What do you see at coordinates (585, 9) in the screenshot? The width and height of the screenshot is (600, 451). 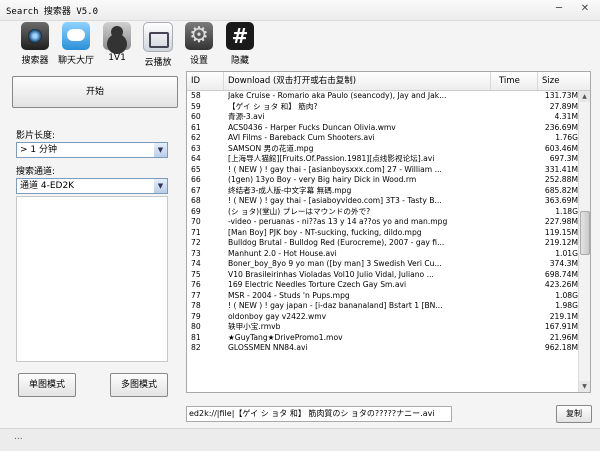 I see `close-button: ✕` at bounding box center [585, 9].